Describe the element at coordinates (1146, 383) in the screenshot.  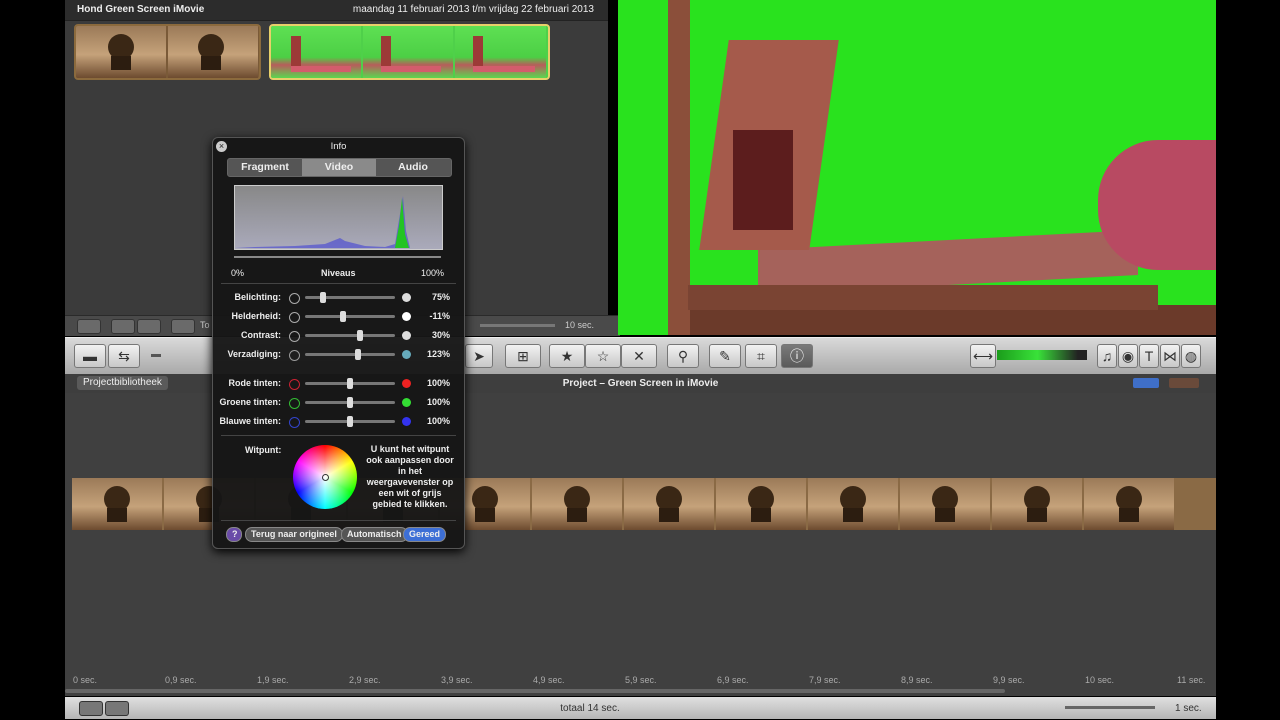
I see `view-toggle-button` at that location.